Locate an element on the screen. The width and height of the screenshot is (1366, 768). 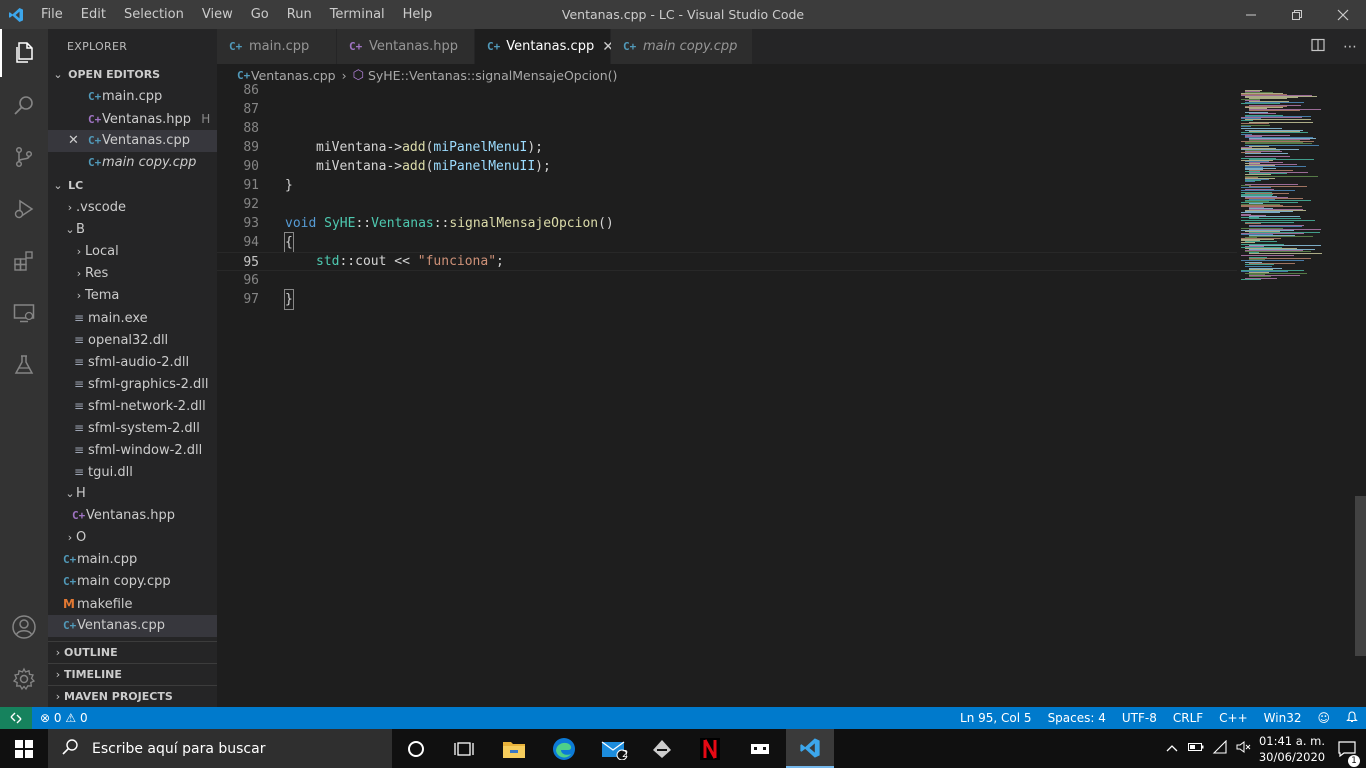
battery-icon is located at coordinates (1196, 748).